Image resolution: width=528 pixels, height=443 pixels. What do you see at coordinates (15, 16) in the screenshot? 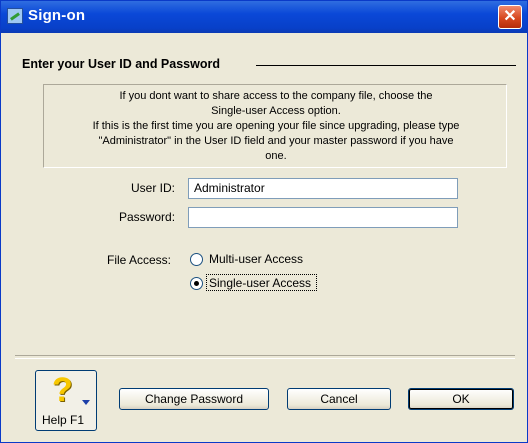
I see `app-icon` at bounding box center [15, 16].